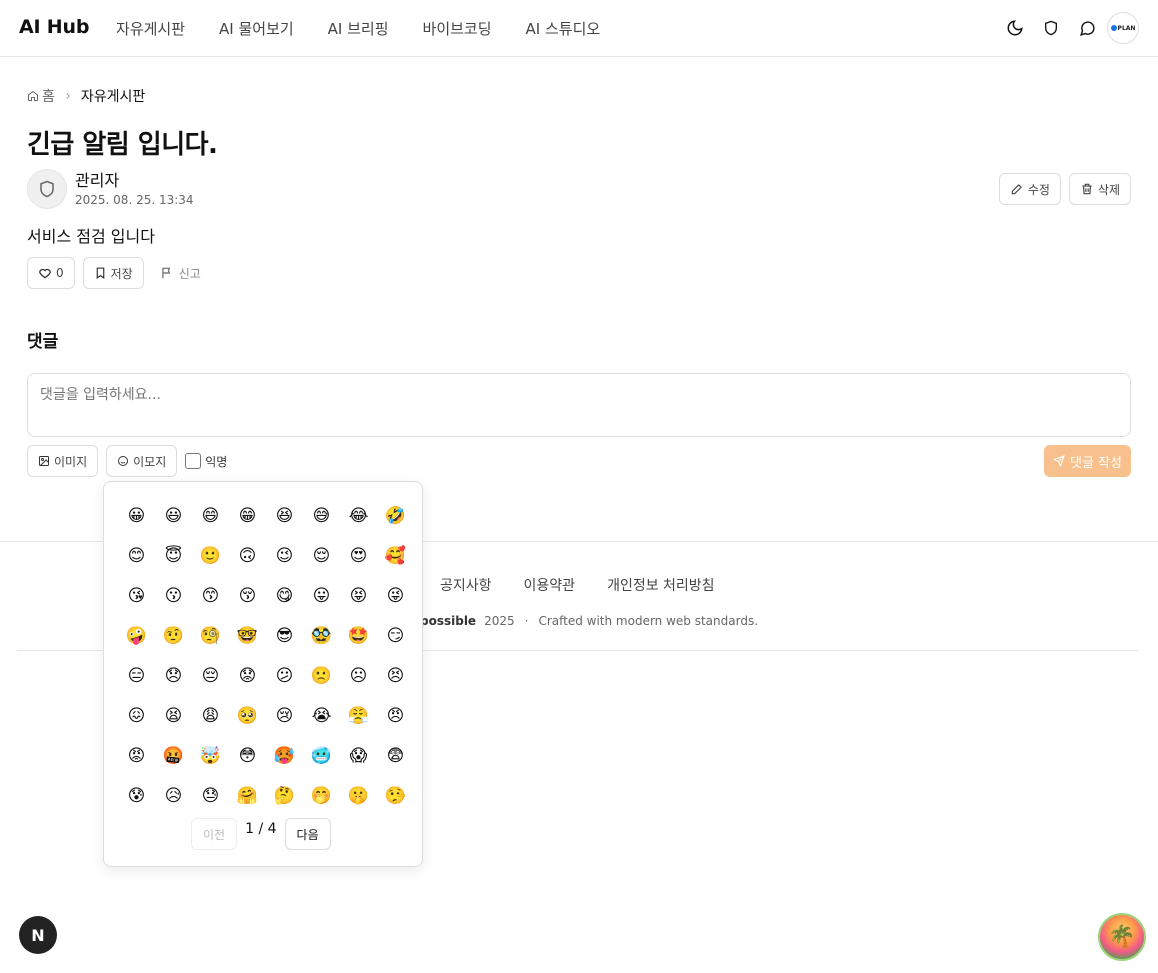  I want to click on emoji-item: 😍, so click(358, 556).